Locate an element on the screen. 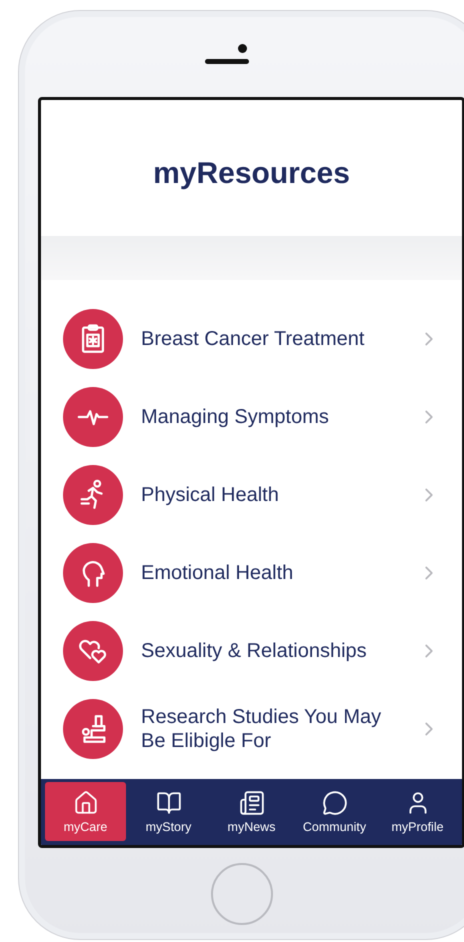 This screenshot has height=942, width=464. tab-bar-item: myCare is located at coordinates (85, 811).